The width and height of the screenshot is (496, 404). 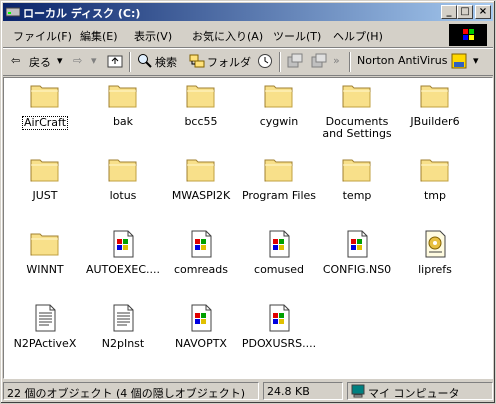 What do you see at coordinates (153, 36) in the screenshot?
I see `menu-view: 表示(V)` at bounding box center [153, 36].